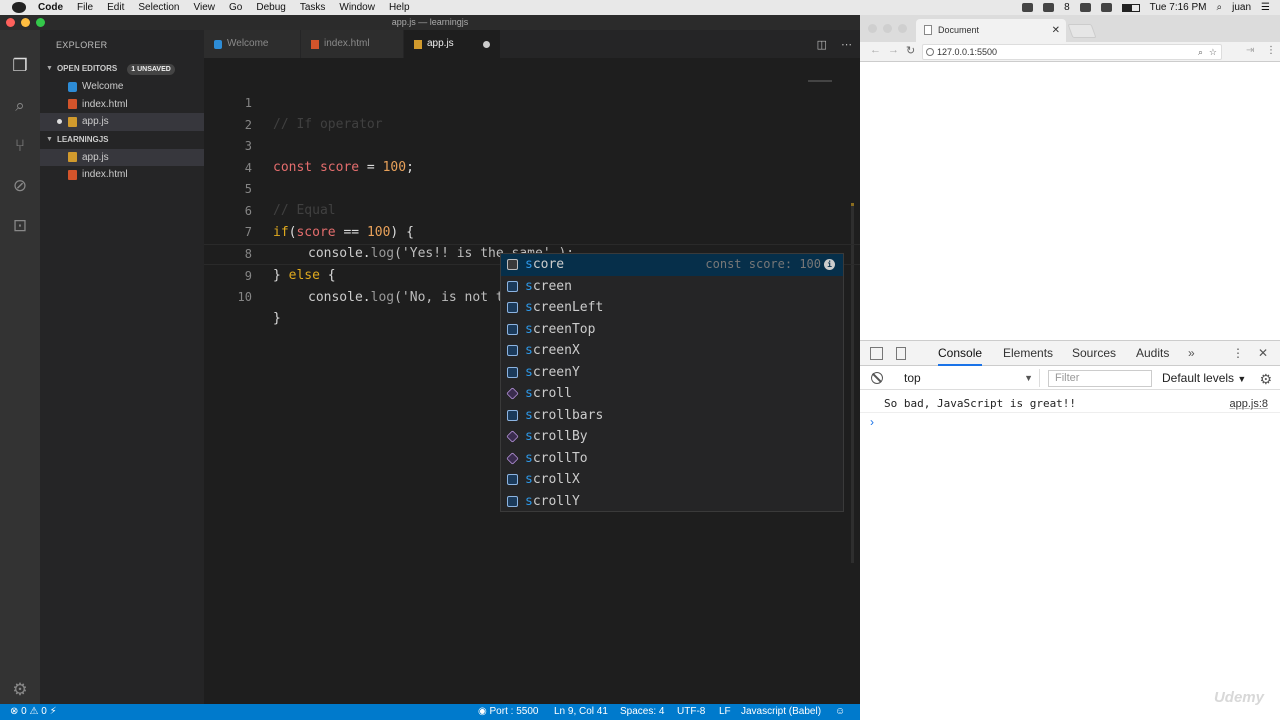 The height and width of the screenshot is (720, 1280). I want to click on unsaved-dot-icon, so click(486, 44).